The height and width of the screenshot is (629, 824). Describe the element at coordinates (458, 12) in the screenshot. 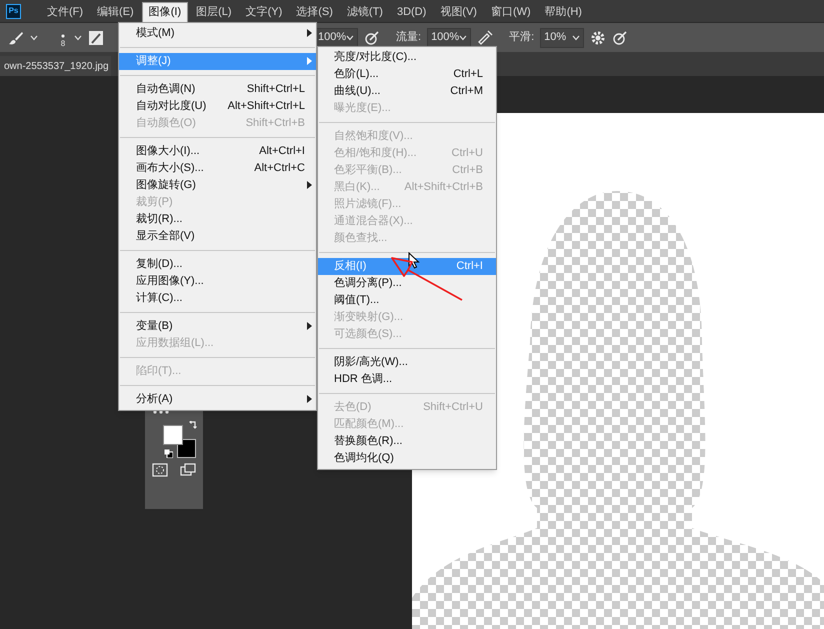

I see `menu-item: 视图(V)` at that location.